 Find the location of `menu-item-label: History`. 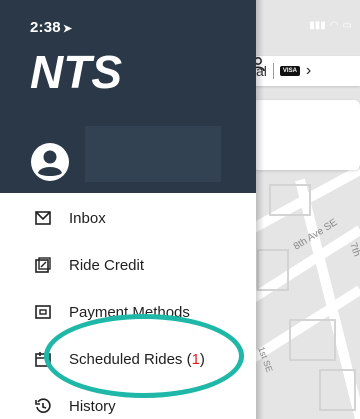

menu-item-label: History is located at coordinates (92, 406).